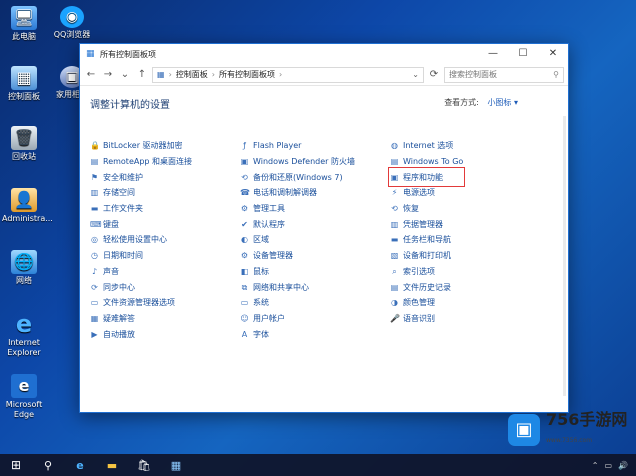 The height and width of the screenshot is (476, 636). What do you see at coordinates (297, 287) in the screenshot?
I see `control-panel-item: ⧉ 网络和共享中心` at bounding box center [297, 287].